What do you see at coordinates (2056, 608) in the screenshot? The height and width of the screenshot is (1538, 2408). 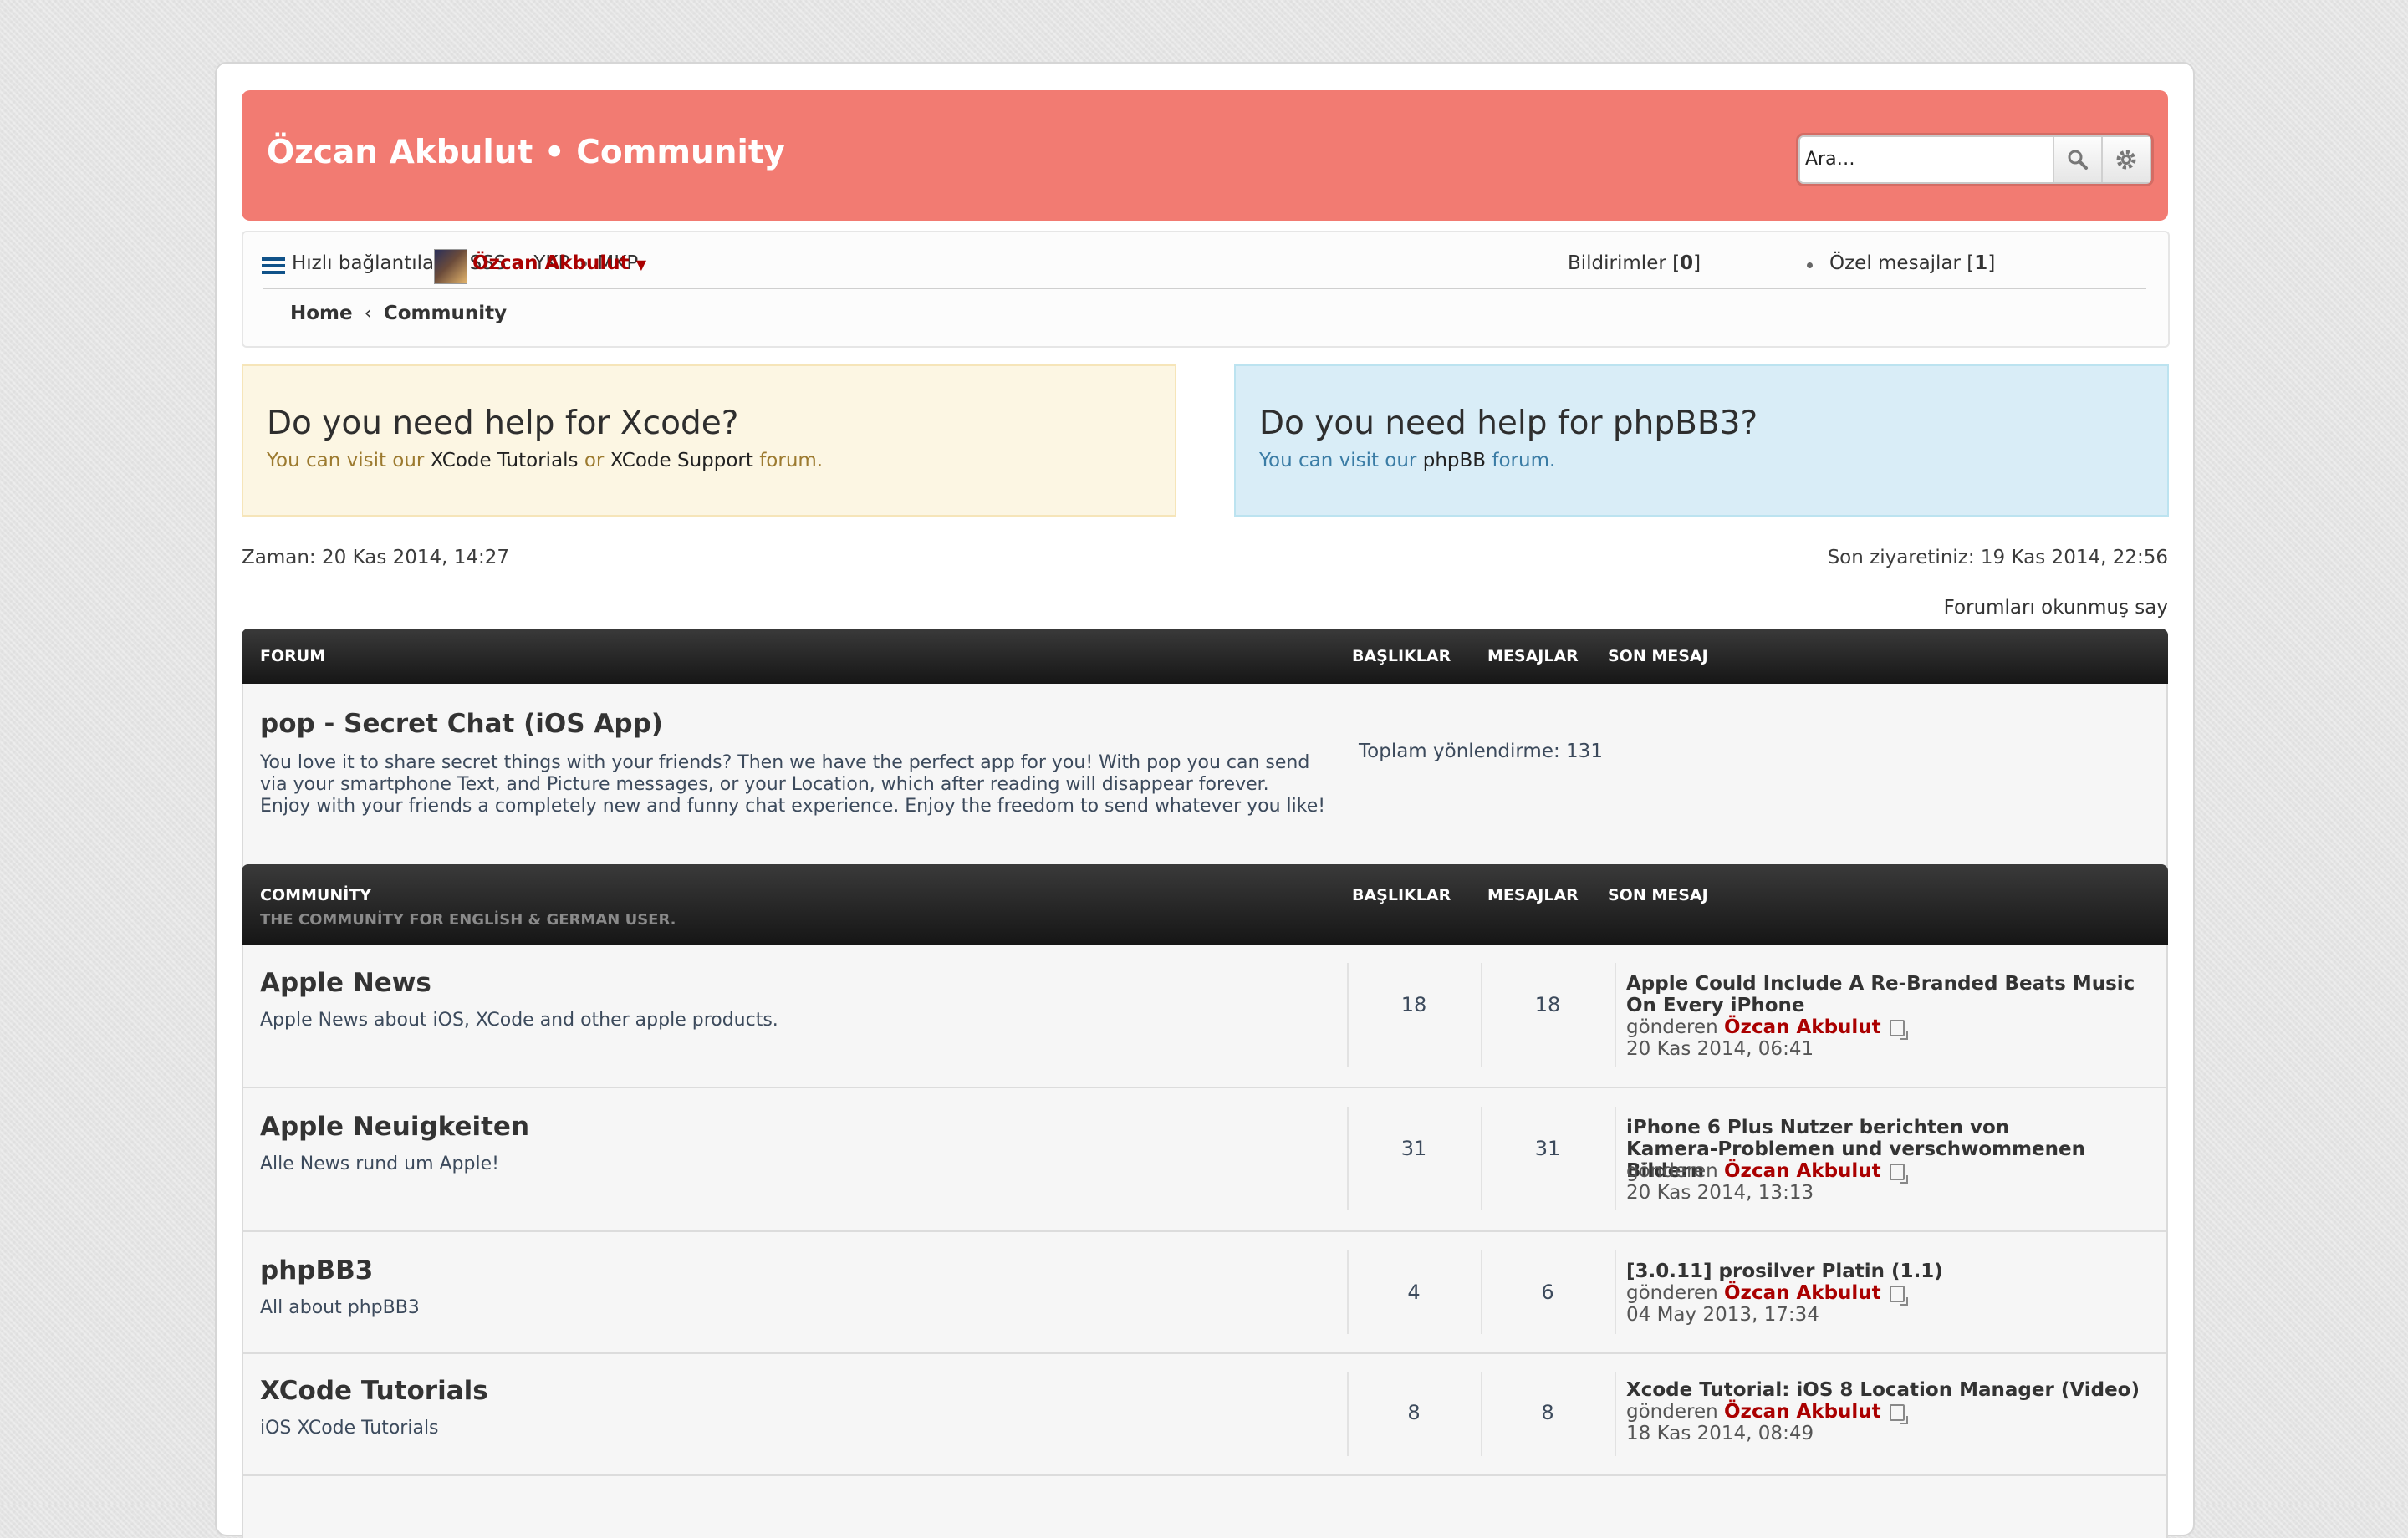 I see `mark-forums-read-link: Forumları okunmuş say` at bounding box center [2056, 608].